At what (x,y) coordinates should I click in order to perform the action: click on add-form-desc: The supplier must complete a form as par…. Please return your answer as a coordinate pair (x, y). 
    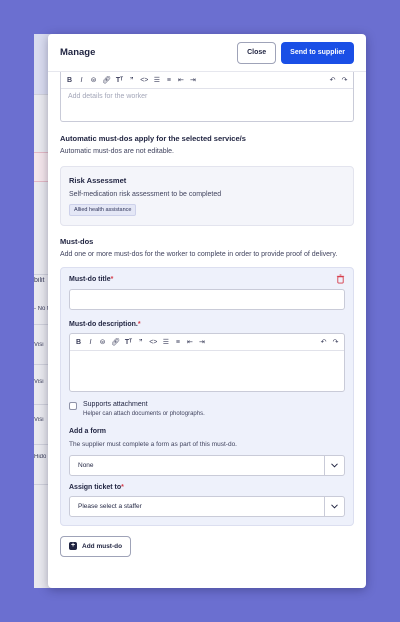
    Looking at the image, I should click on (153, 444).